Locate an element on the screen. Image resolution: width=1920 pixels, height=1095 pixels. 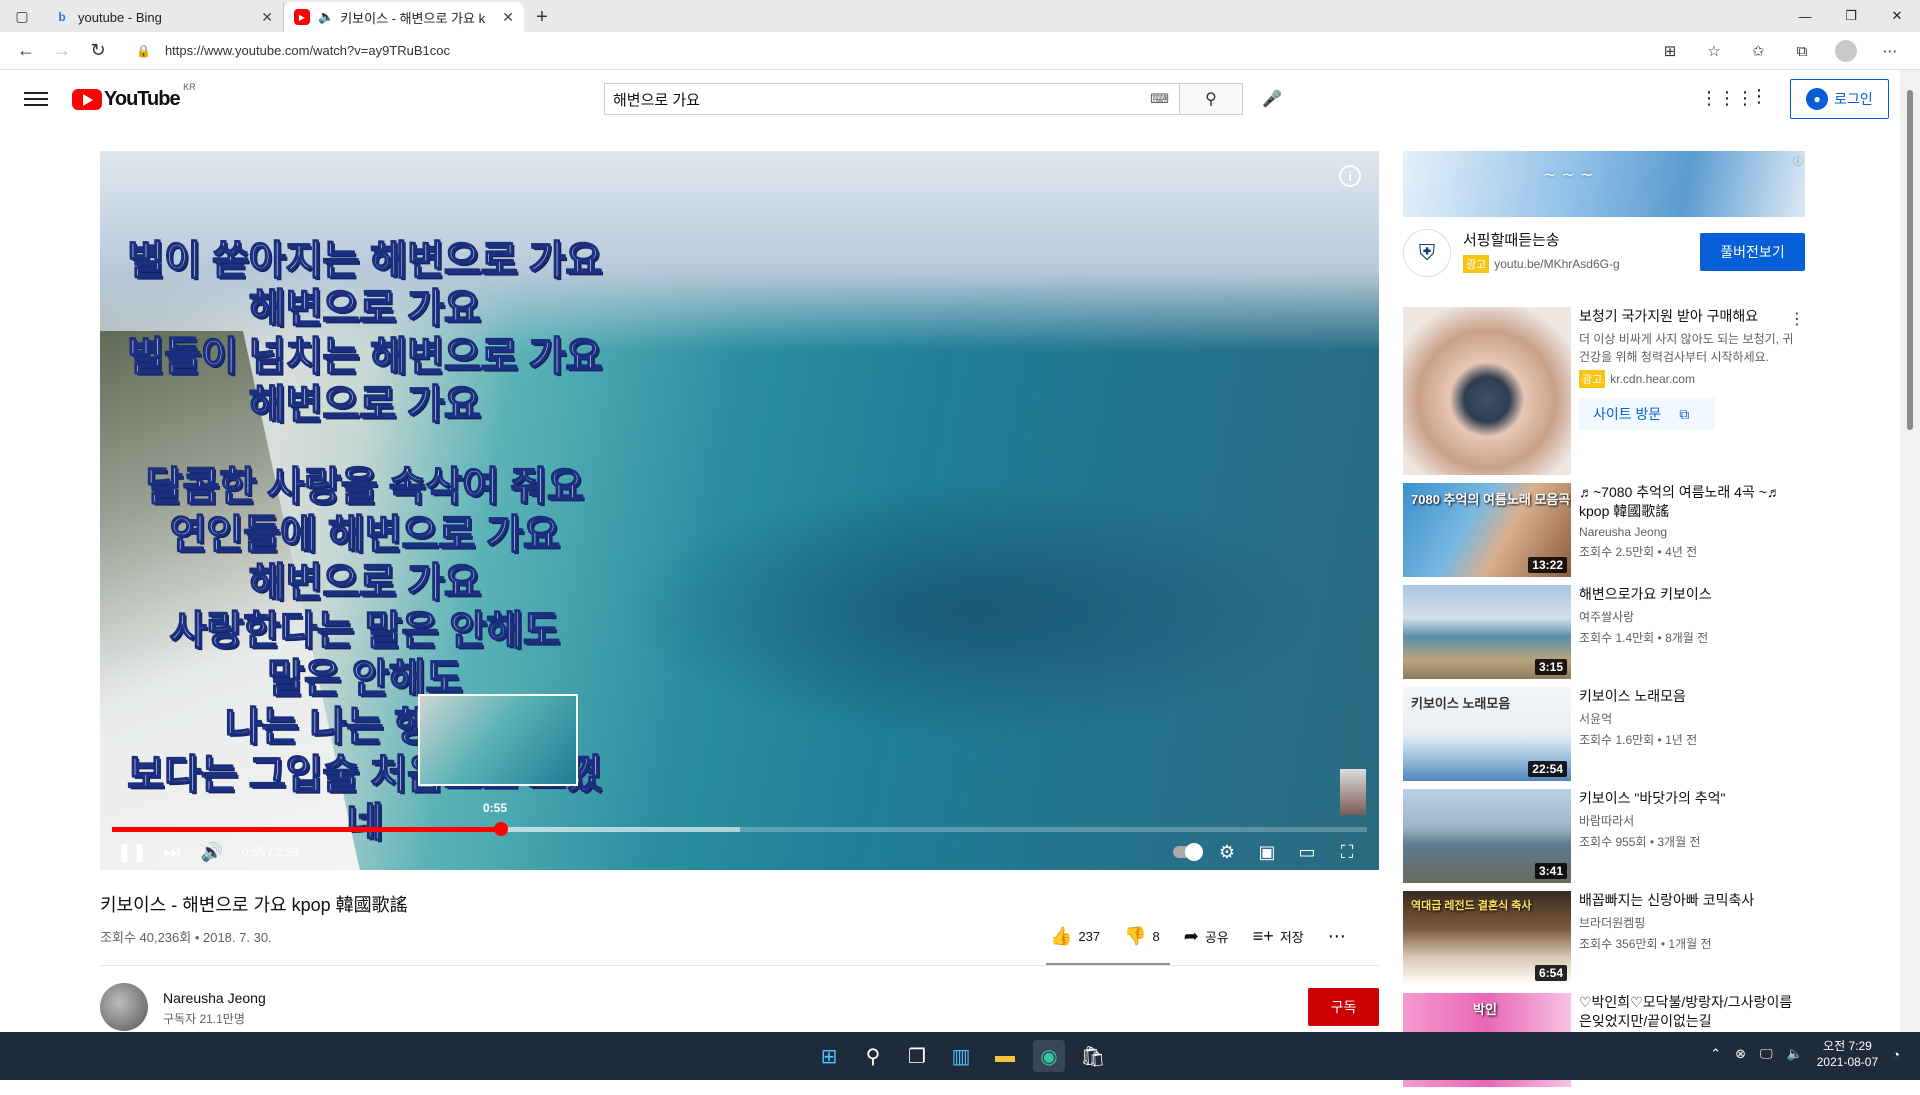
ad-title: 서핑할때듣는송 is located at coordinates (1511, 239).